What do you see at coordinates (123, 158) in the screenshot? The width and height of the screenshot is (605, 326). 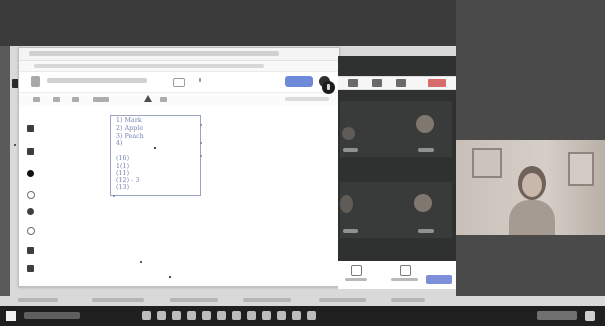 I see `handwriting-line-6: (16)` at bounding box center [123, 158].